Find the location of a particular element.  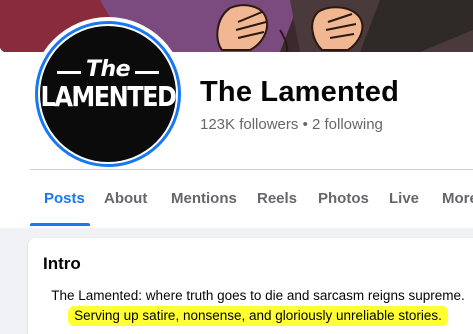

follower-counts: 123K followers • 2 following is located at coordinates (291, 124).